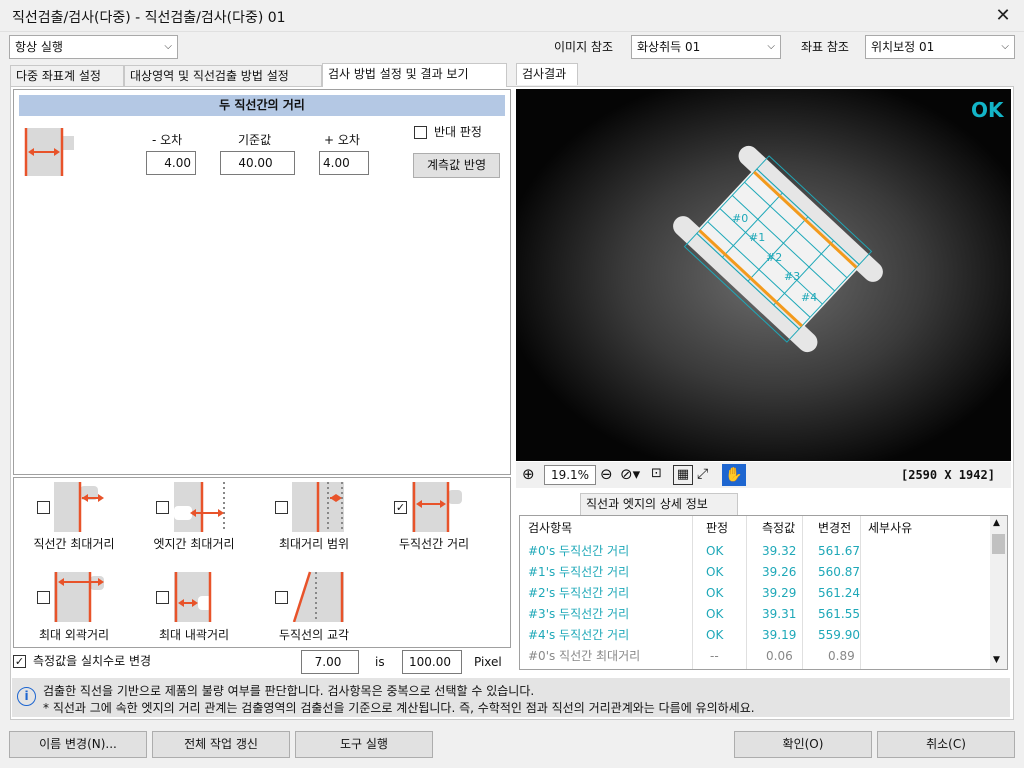  What do you see at coordinates (683, 475) in the screenshot?
I see `grid-toggle-icon: ▦` at bounding box center [683, 475].